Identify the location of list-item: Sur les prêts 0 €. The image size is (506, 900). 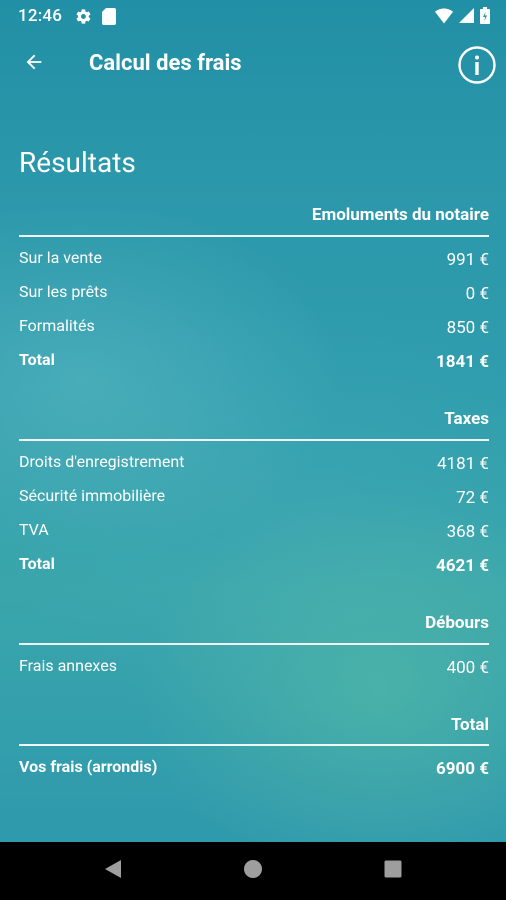
(254, 294).